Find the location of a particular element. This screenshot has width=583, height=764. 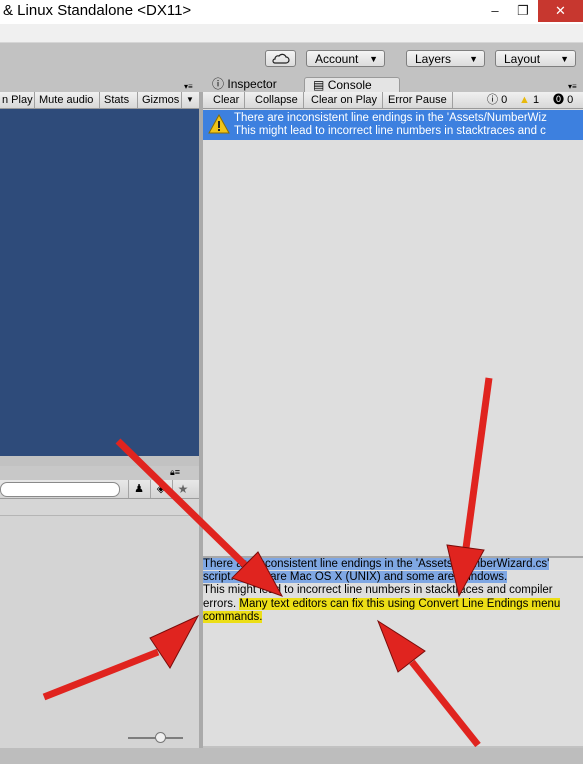

error-count: 0 is located at coordinates (570, 100).